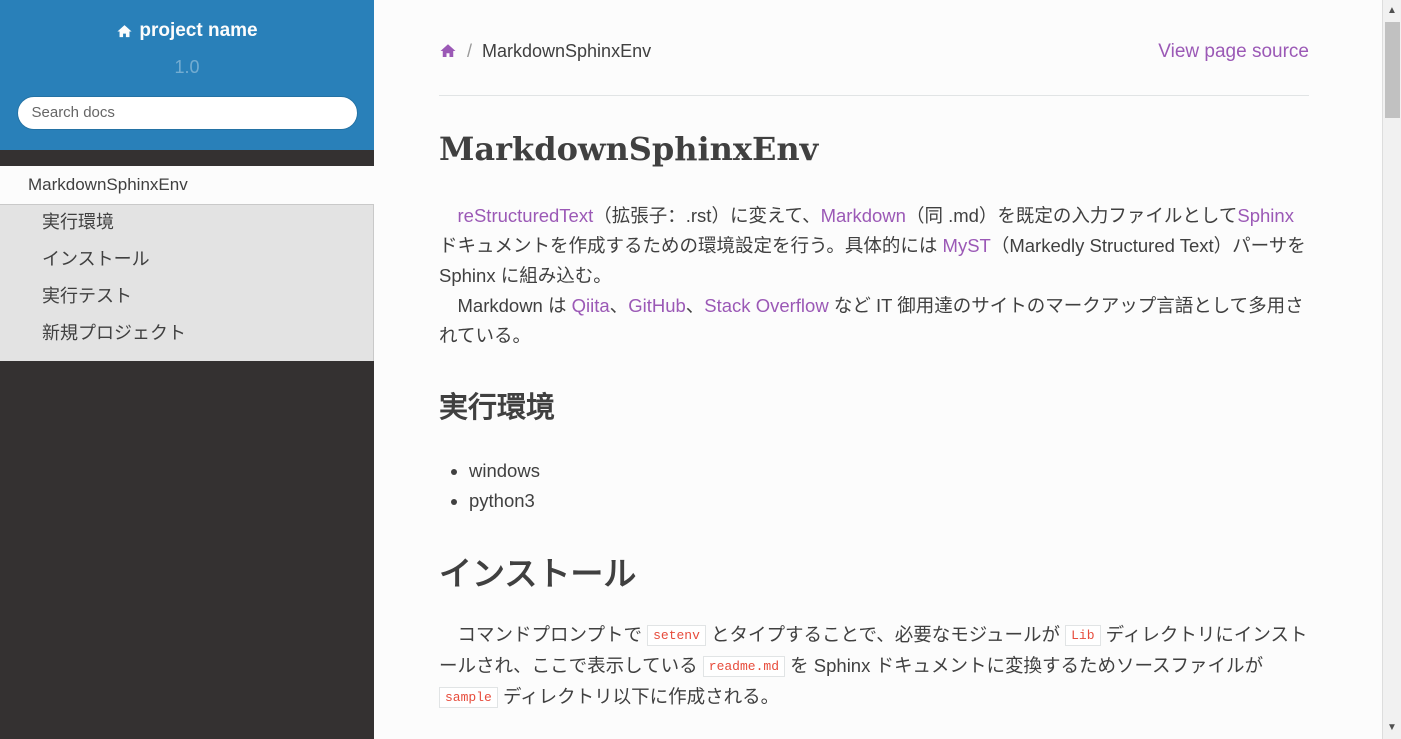  I want to click on breadcrumb-current: MarkdownSphinxEnv, so click(567, 51).